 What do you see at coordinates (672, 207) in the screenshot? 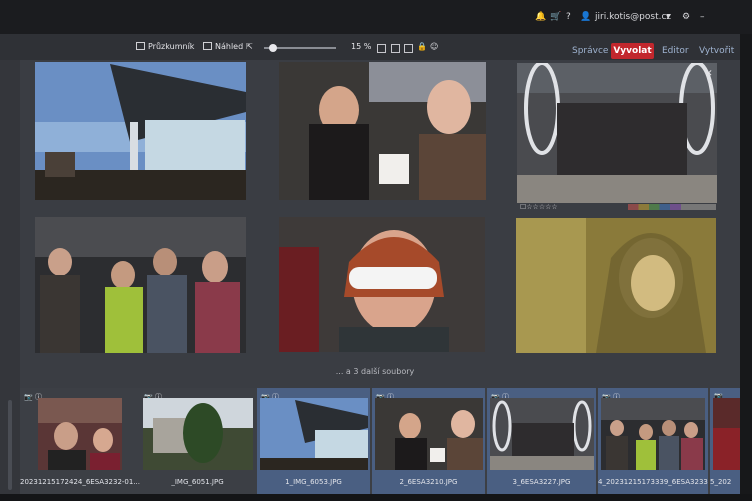
I see `color-labels` at bounding box center [672, 207].